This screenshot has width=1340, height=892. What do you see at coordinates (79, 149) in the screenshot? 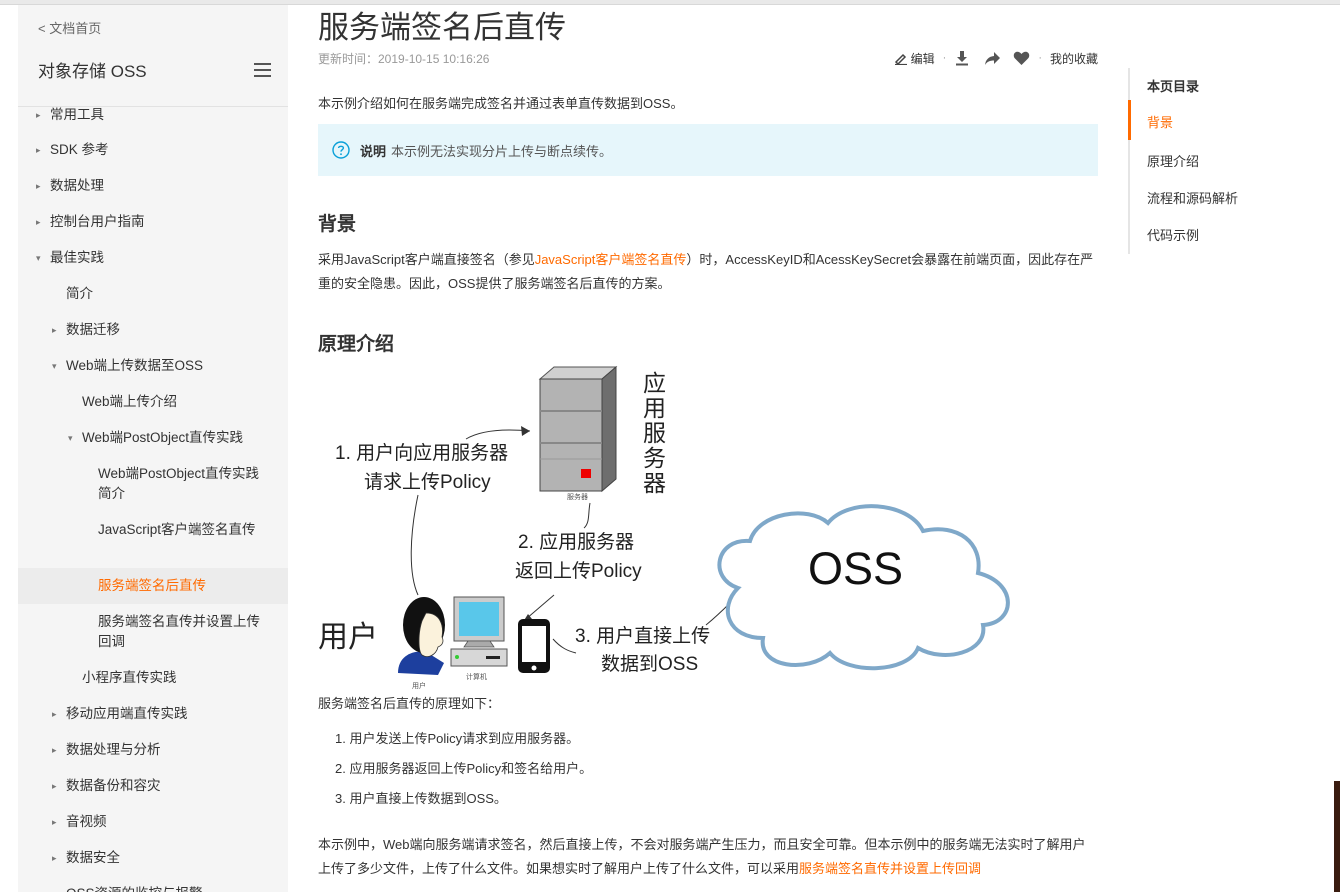
I see `sidebar-item-label: SDK 参考` at bounding box center [79, 149].